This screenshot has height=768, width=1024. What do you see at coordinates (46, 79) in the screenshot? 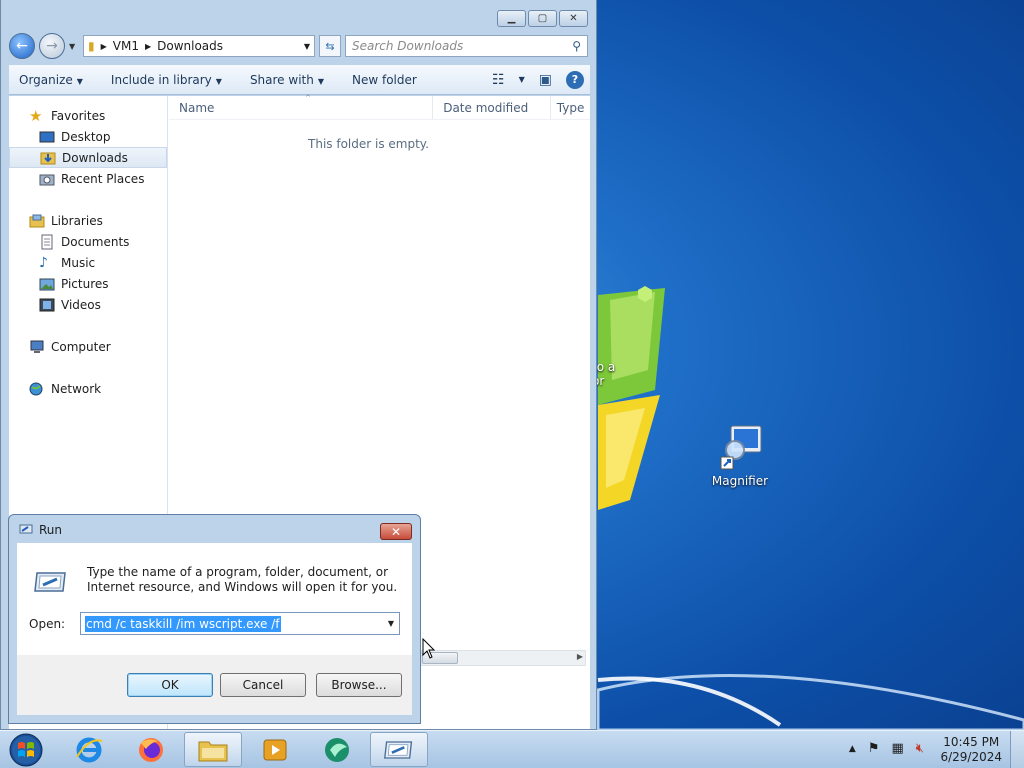
I see `organize-label: Organize` at bounding box center [46, 79].